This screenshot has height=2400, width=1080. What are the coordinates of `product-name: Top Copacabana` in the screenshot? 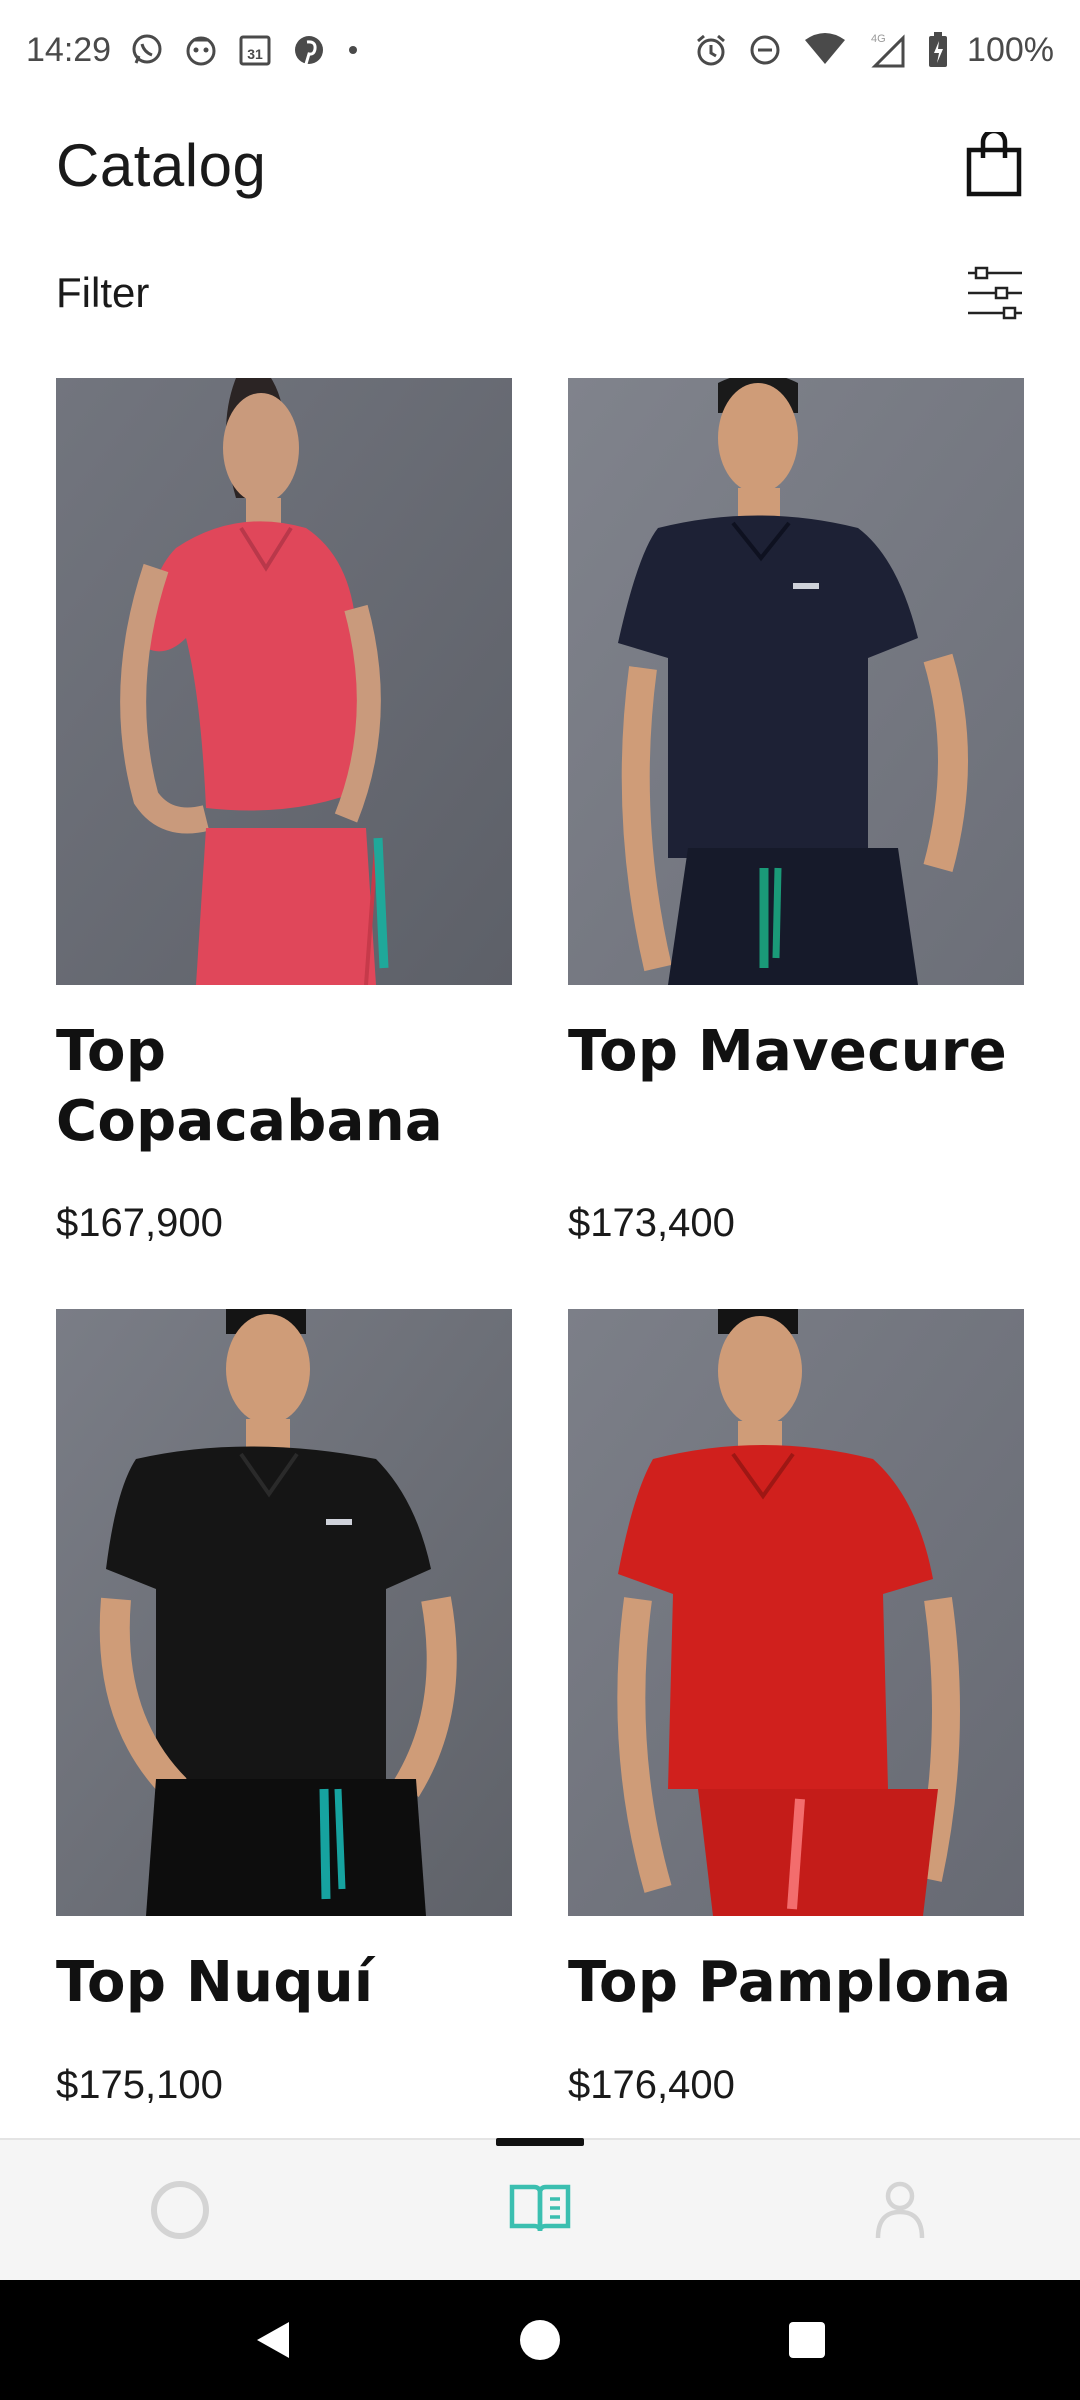 It's located at (284, 1087).